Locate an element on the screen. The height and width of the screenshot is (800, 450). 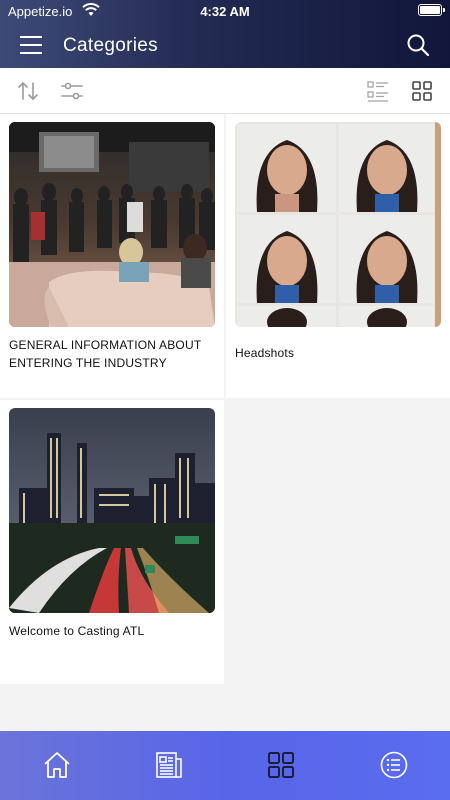
view-toolbar is located at coordinates (225, 91).